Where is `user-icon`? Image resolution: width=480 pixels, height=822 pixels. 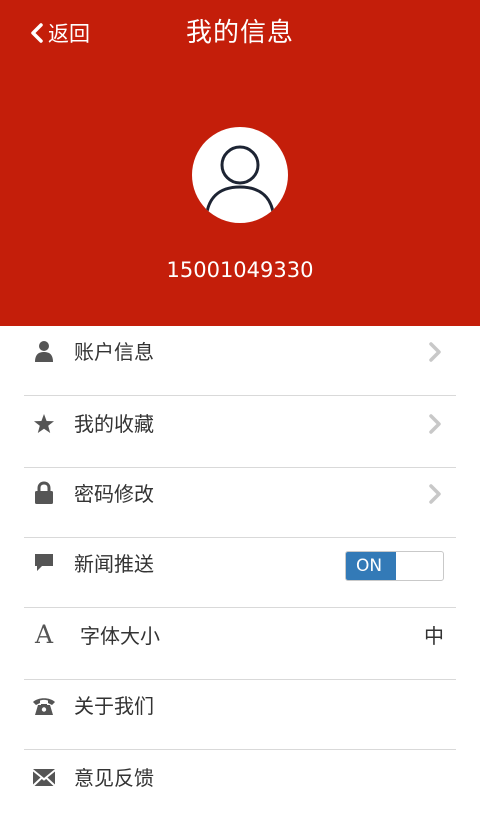 user-icon is located at coordinates (44, 351).